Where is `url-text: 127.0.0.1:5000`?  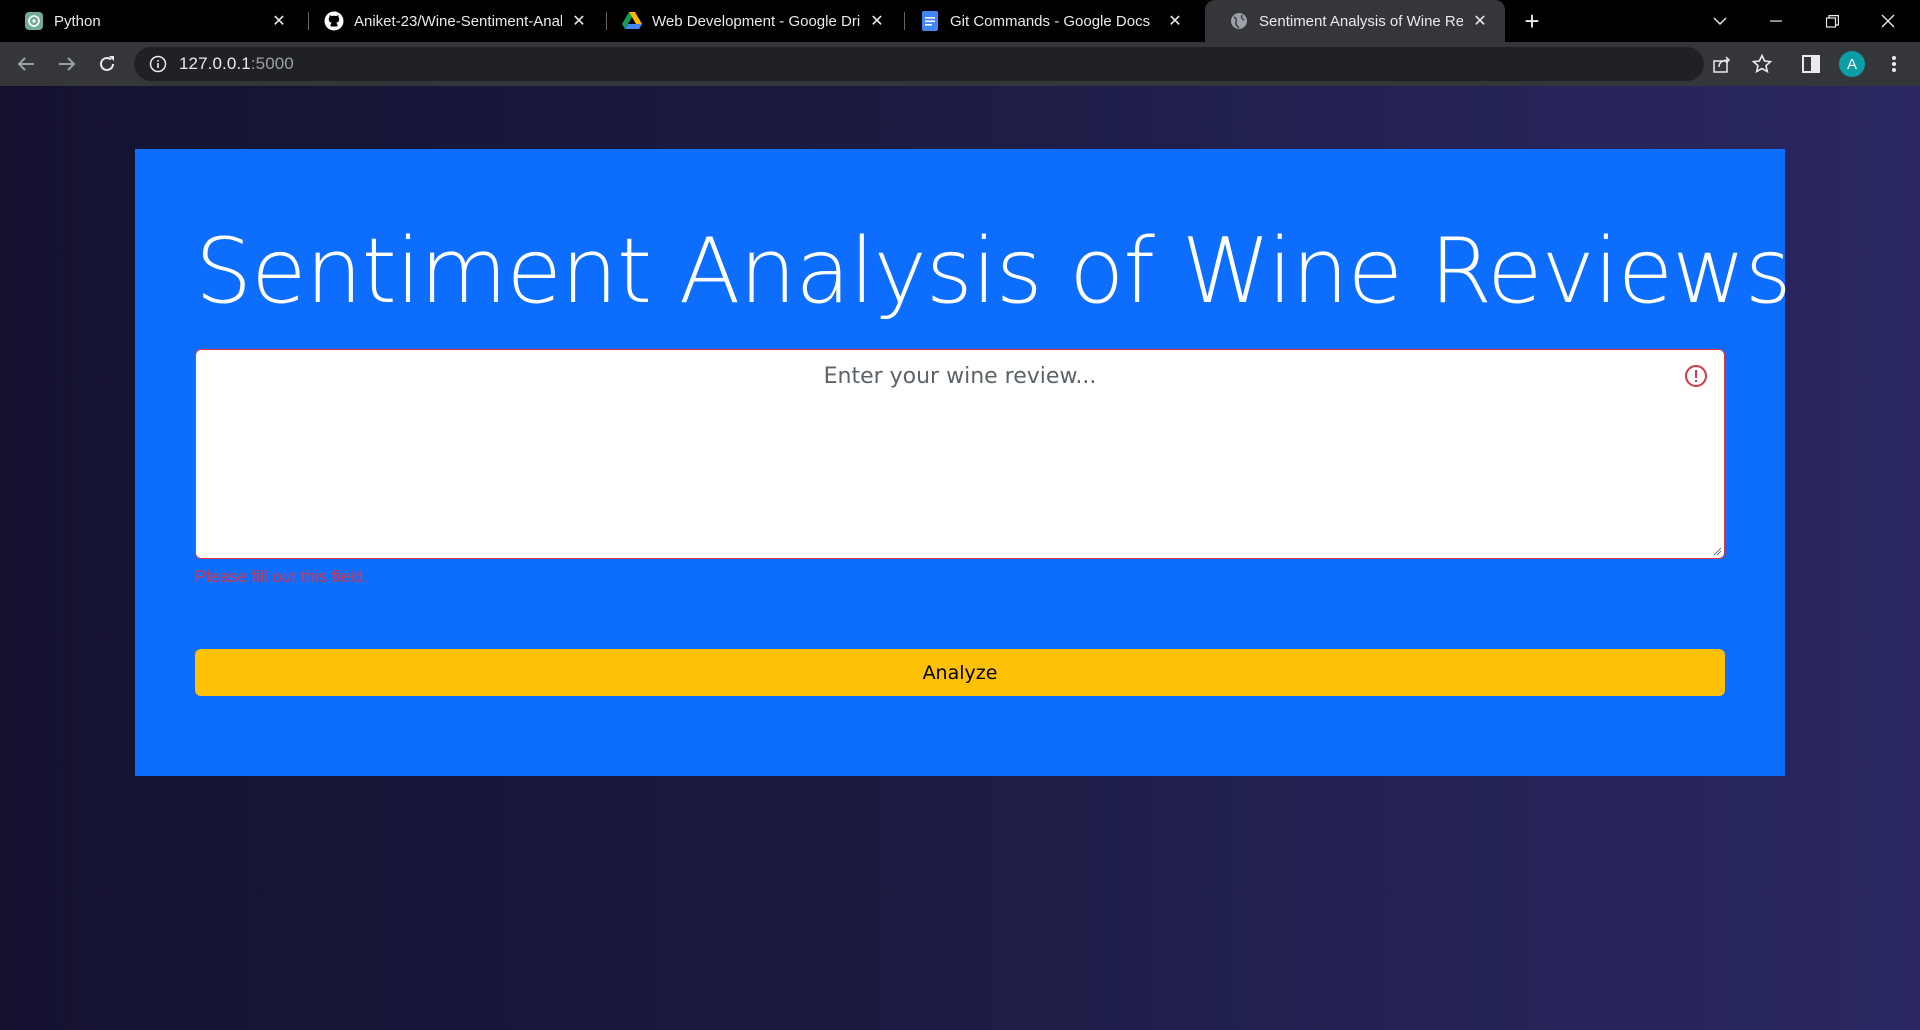
url-text: 127.0.0.1:5000 is located at coordinates (236, 64).